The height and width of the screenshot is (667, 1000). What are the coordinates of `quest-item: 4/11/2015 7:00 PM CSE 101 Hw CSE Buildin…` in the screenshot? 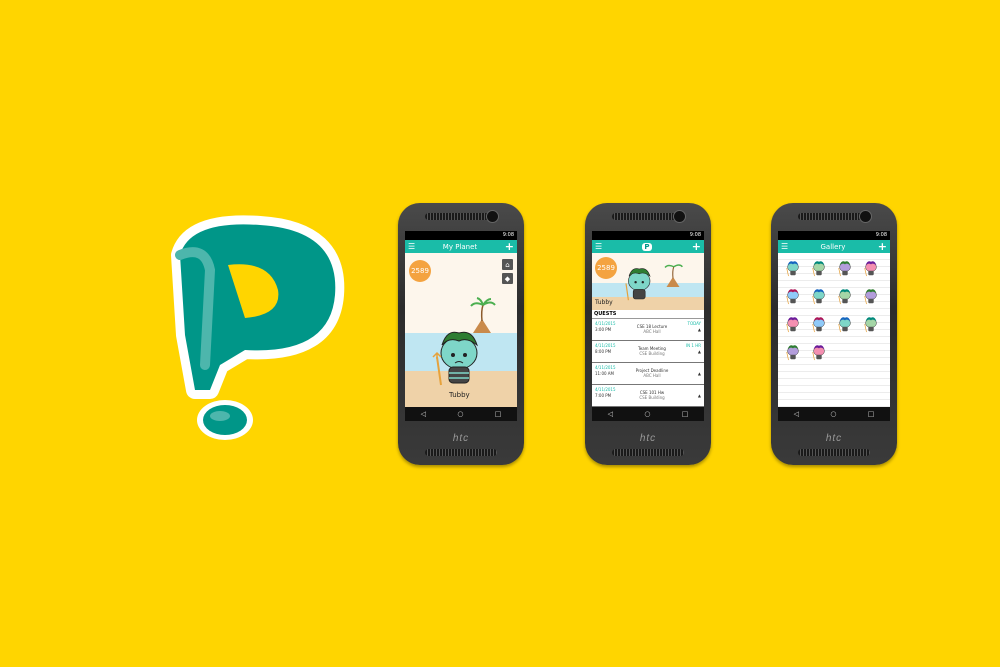 It's located at (648, 396).